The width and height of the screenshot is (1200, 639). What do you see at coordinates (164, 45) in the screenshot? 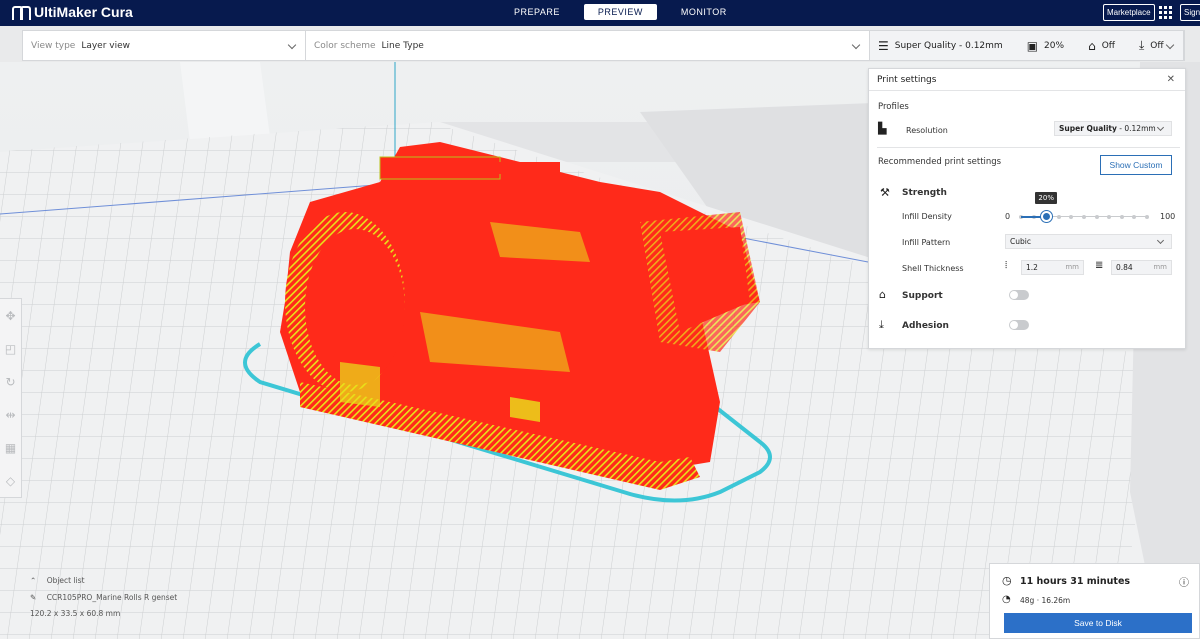
I see `view-type-dropdown: View type Layer view` at bounding box center [164, 45].